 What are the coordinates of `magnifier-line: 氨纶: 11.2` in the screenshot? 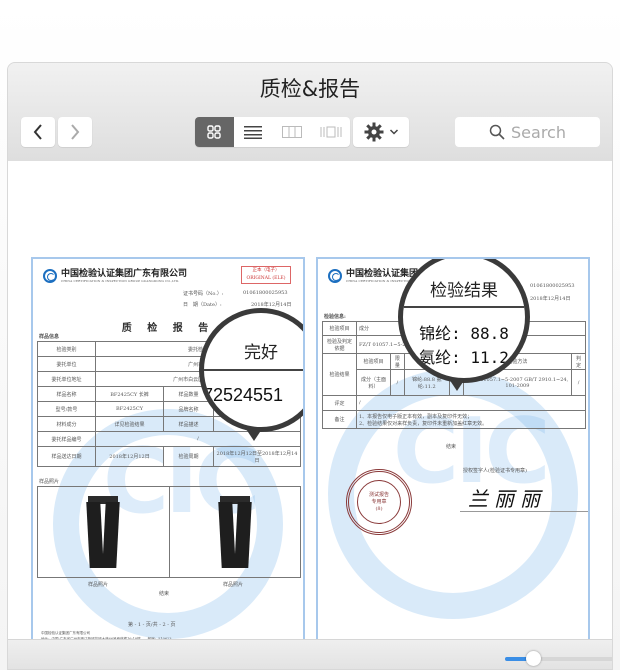 It's located at (464, 357).